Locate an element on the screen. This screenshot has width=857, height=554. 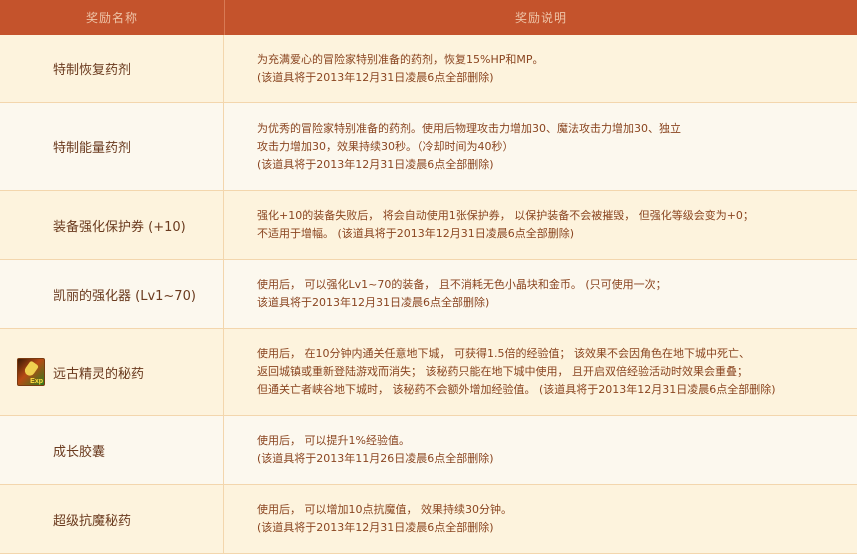
reward-name-cell: Exp 远古精灵的秘药 is located at coordinates (112, 372).